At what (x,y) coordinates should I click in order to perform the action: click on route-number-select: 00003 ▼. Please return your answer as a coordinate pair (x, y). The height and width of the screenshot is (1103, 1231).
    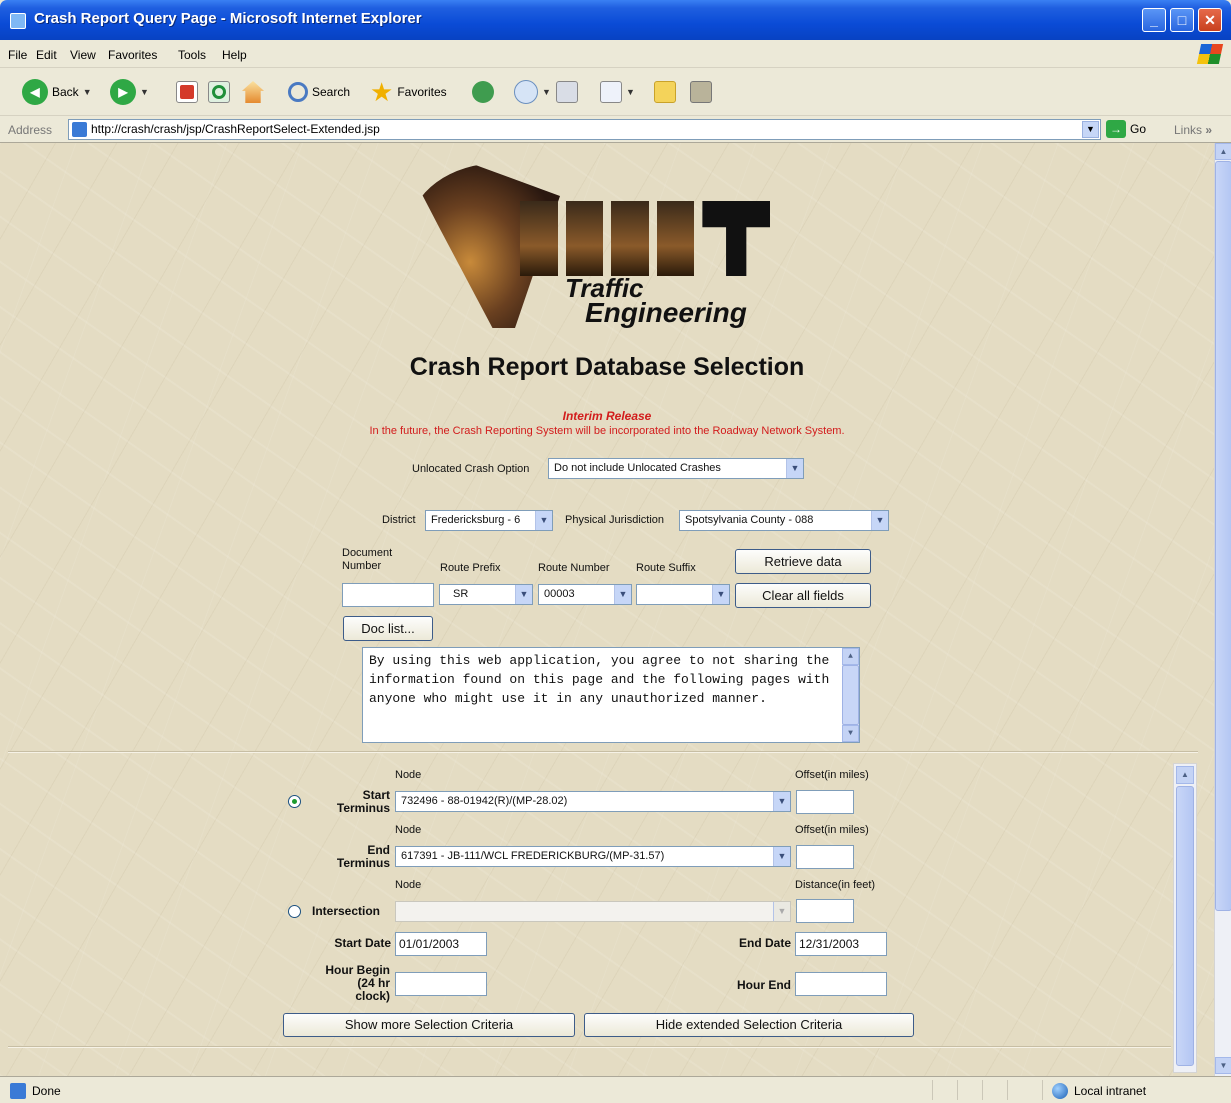
    Looking at the image, I should click on (585, 594).